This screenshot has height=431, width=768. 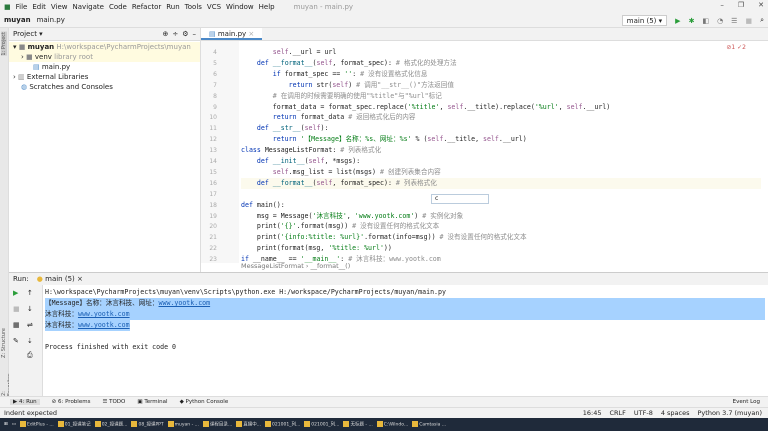 I want to click on editor-breadcrumb: MessageListFormat › __format__(), so click(x=295, y=266).